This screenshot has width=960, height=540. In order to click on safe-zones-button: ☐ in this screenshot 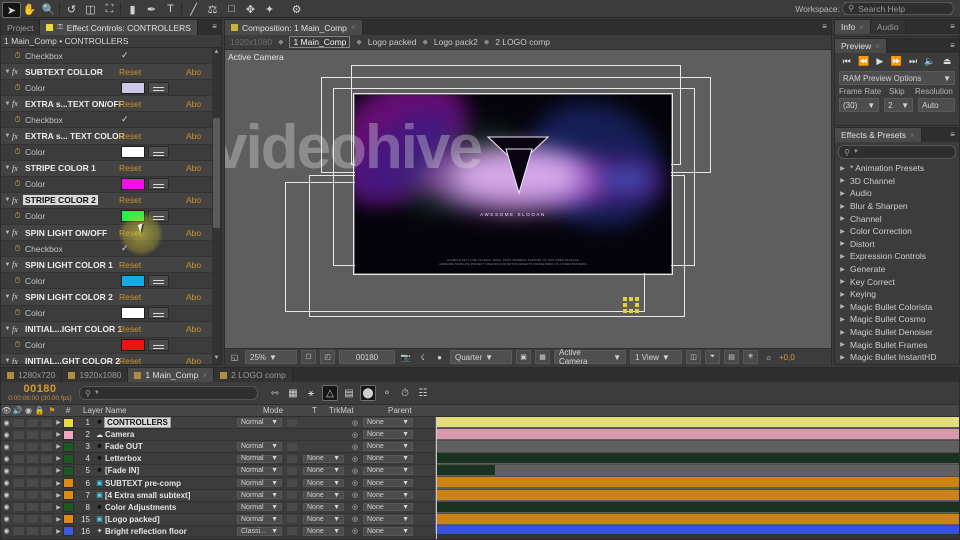, I will do `click(308, 357)`.